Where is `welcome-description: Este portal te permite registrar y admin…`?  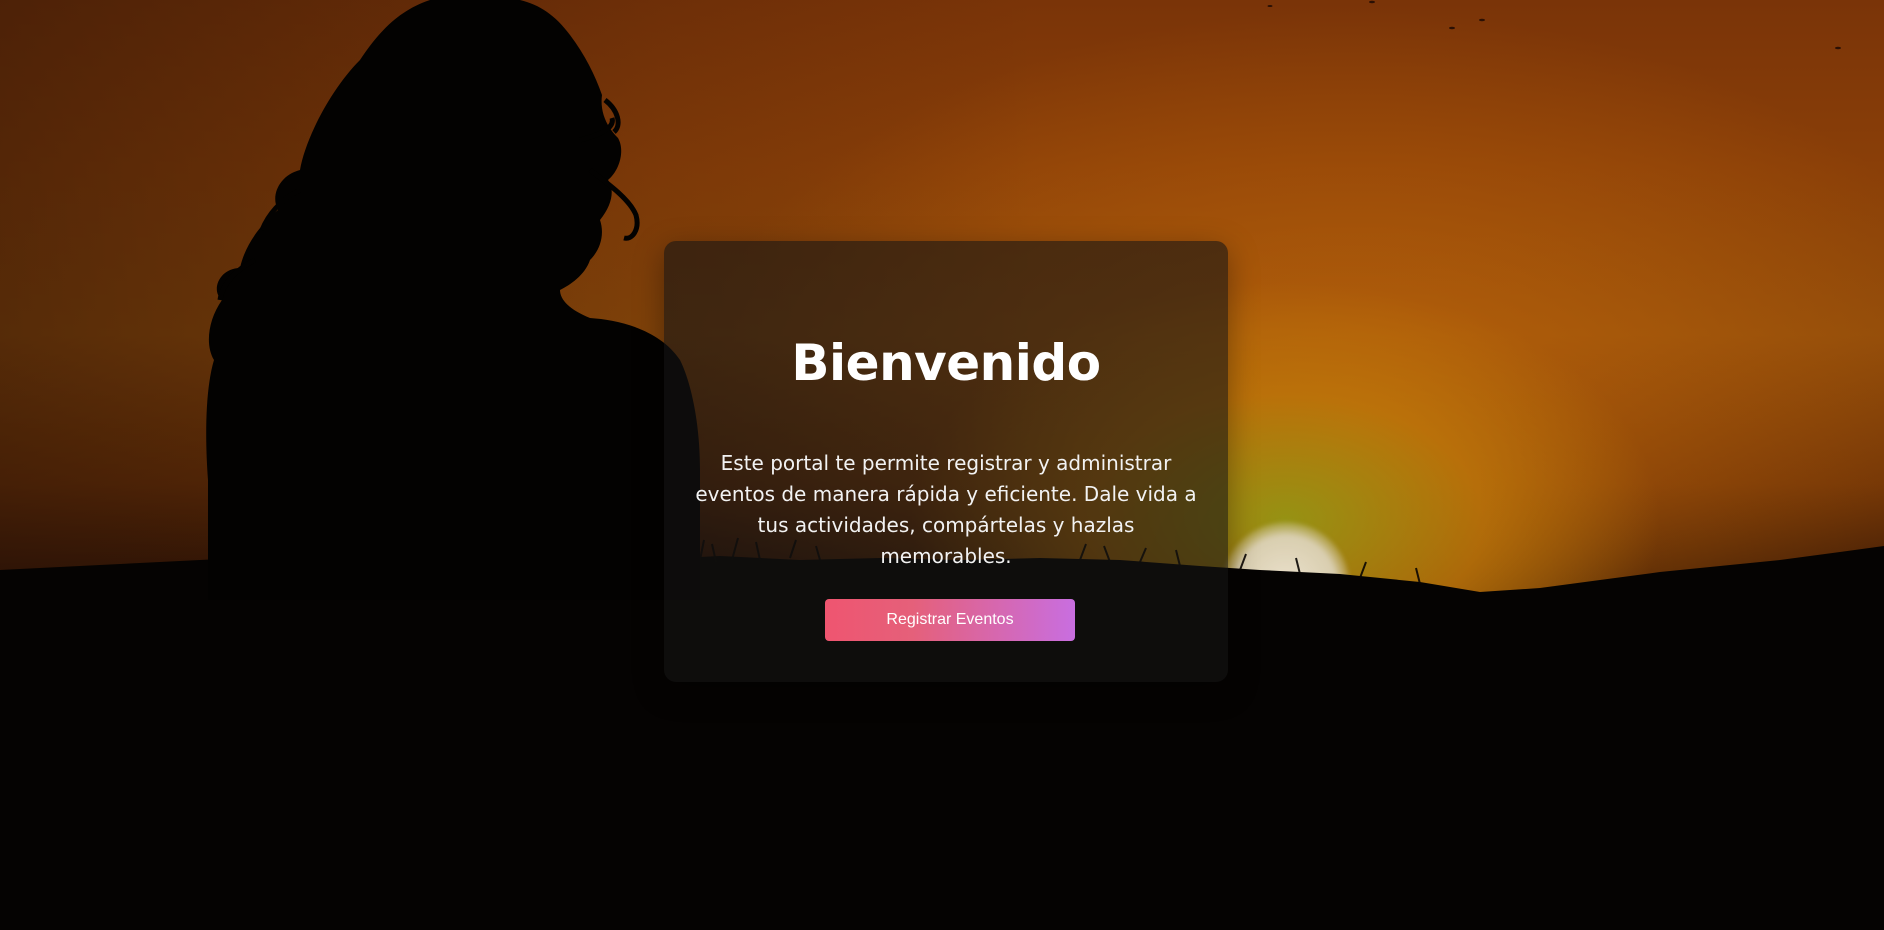
welcome-description: Este portal te permite registrar y admin… is located at coordinates (946, 509).